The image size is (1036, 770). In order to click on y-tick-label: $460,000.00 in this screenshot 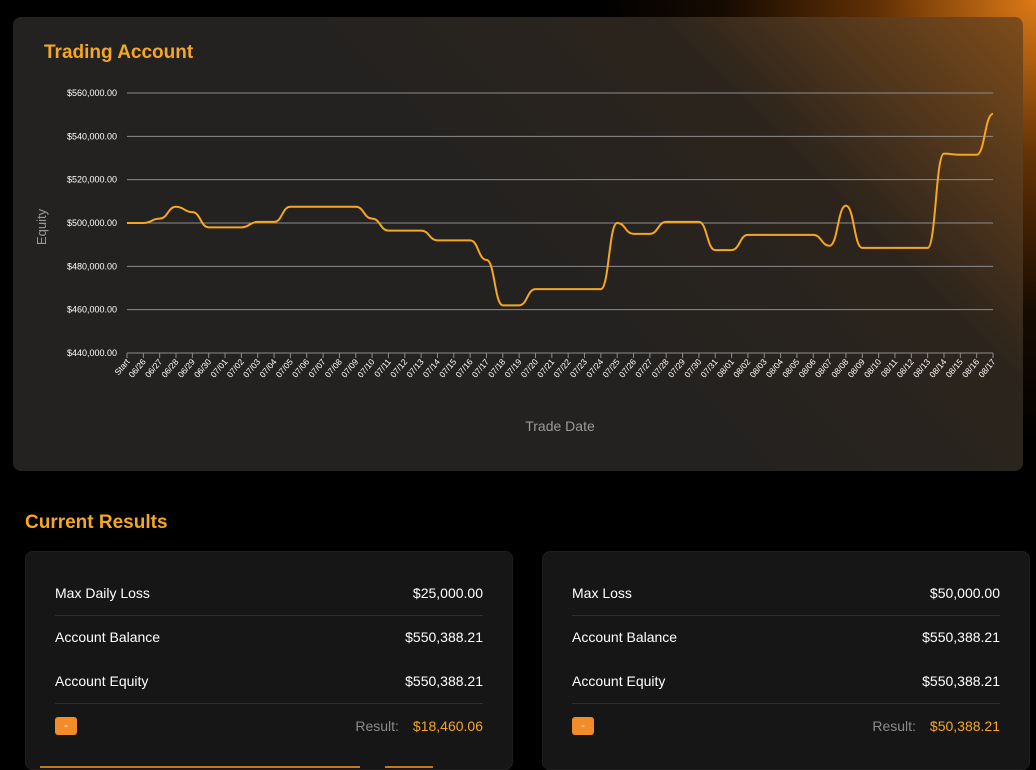, I will do `click(92, 310)`.